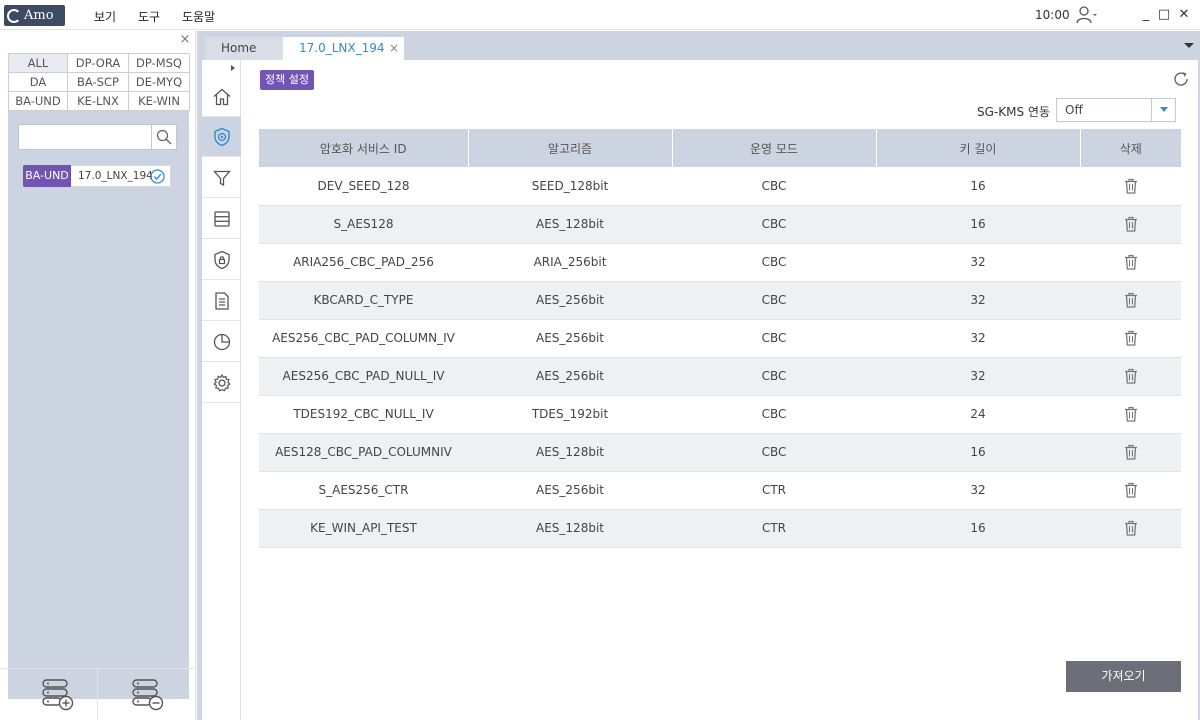  What do you see at coordinates (363, 224) in the screenshot?
I see `cell-service-id: S_AES128` at bounding box center [363, 224].